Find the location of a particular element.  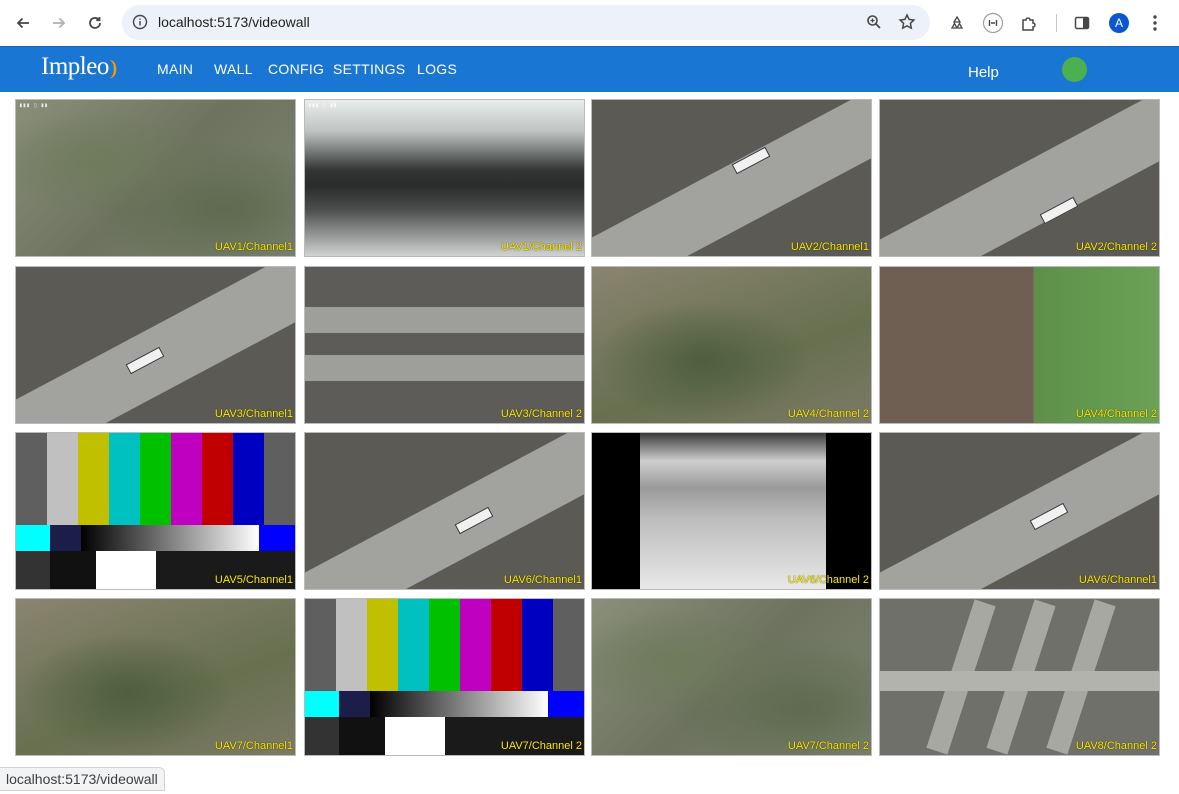

video-tile: UAV8/Channel 2 is located at coordinates (1019, 677).